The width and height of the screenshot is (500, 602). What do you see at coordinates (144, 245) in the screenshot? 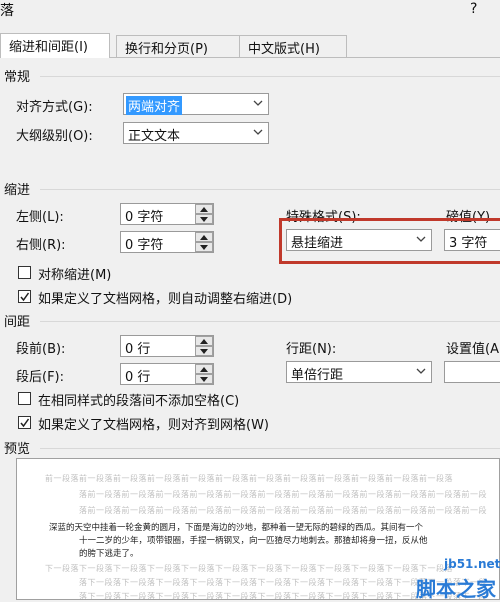
I see `right-indent-value: 0 字符` at bounding box center [144, 245].